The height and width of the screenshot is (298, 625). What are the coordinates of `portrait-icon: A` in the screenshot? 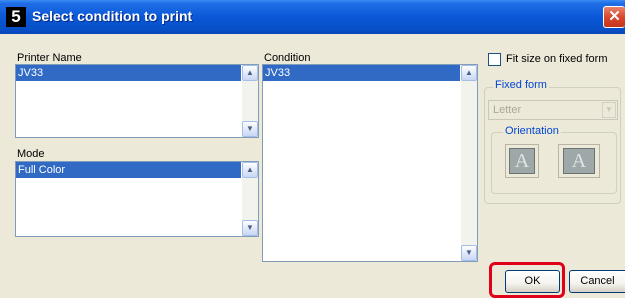 It's located at (522, 161).